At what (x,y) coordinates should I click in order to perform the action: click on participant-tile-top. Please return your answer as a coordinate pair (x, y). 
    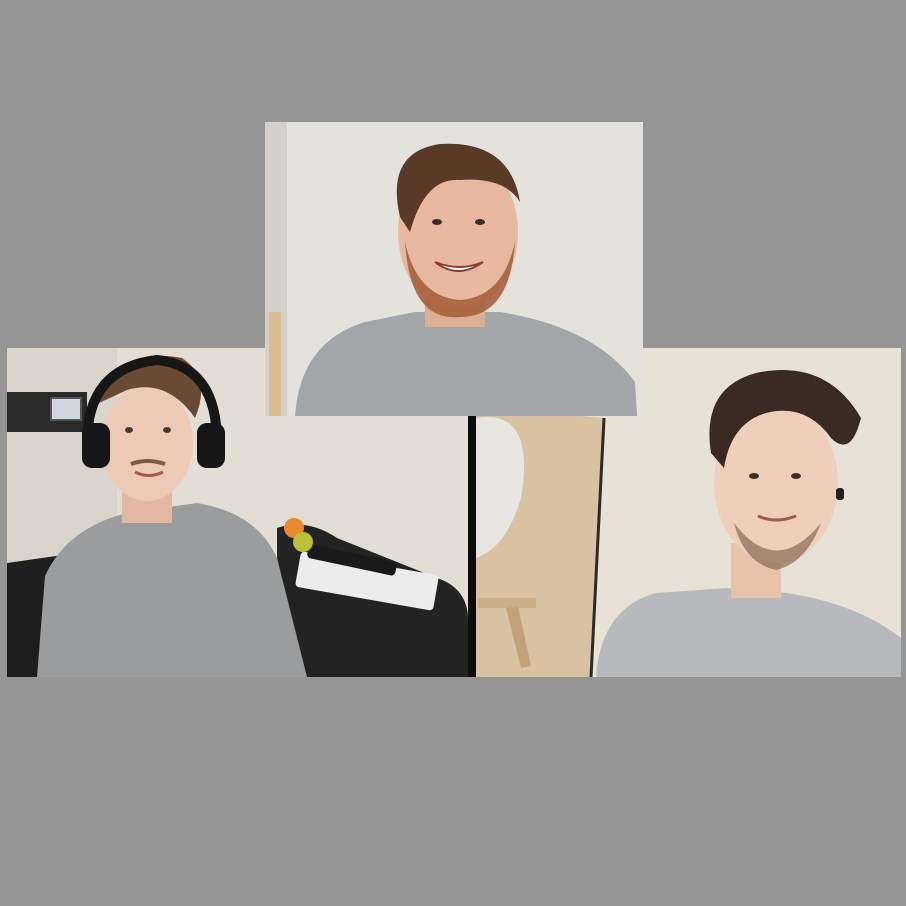
    Looking at the image, I should click on (454, 269).